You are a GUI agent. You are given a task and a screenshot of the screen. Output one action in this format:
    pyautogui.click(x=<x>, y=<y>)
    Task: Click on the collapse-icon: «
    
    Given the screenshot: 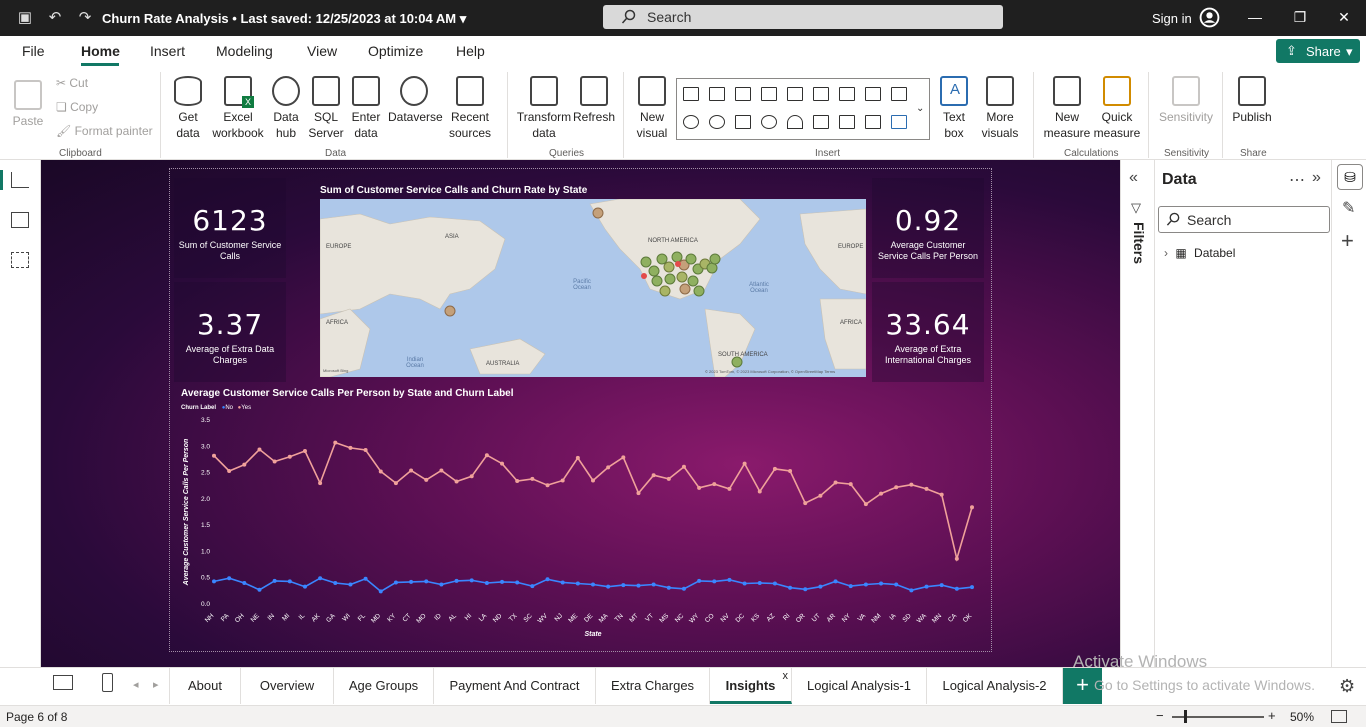 What is the action you would take?
    pyautogui.click(x=1133, y=178)
    